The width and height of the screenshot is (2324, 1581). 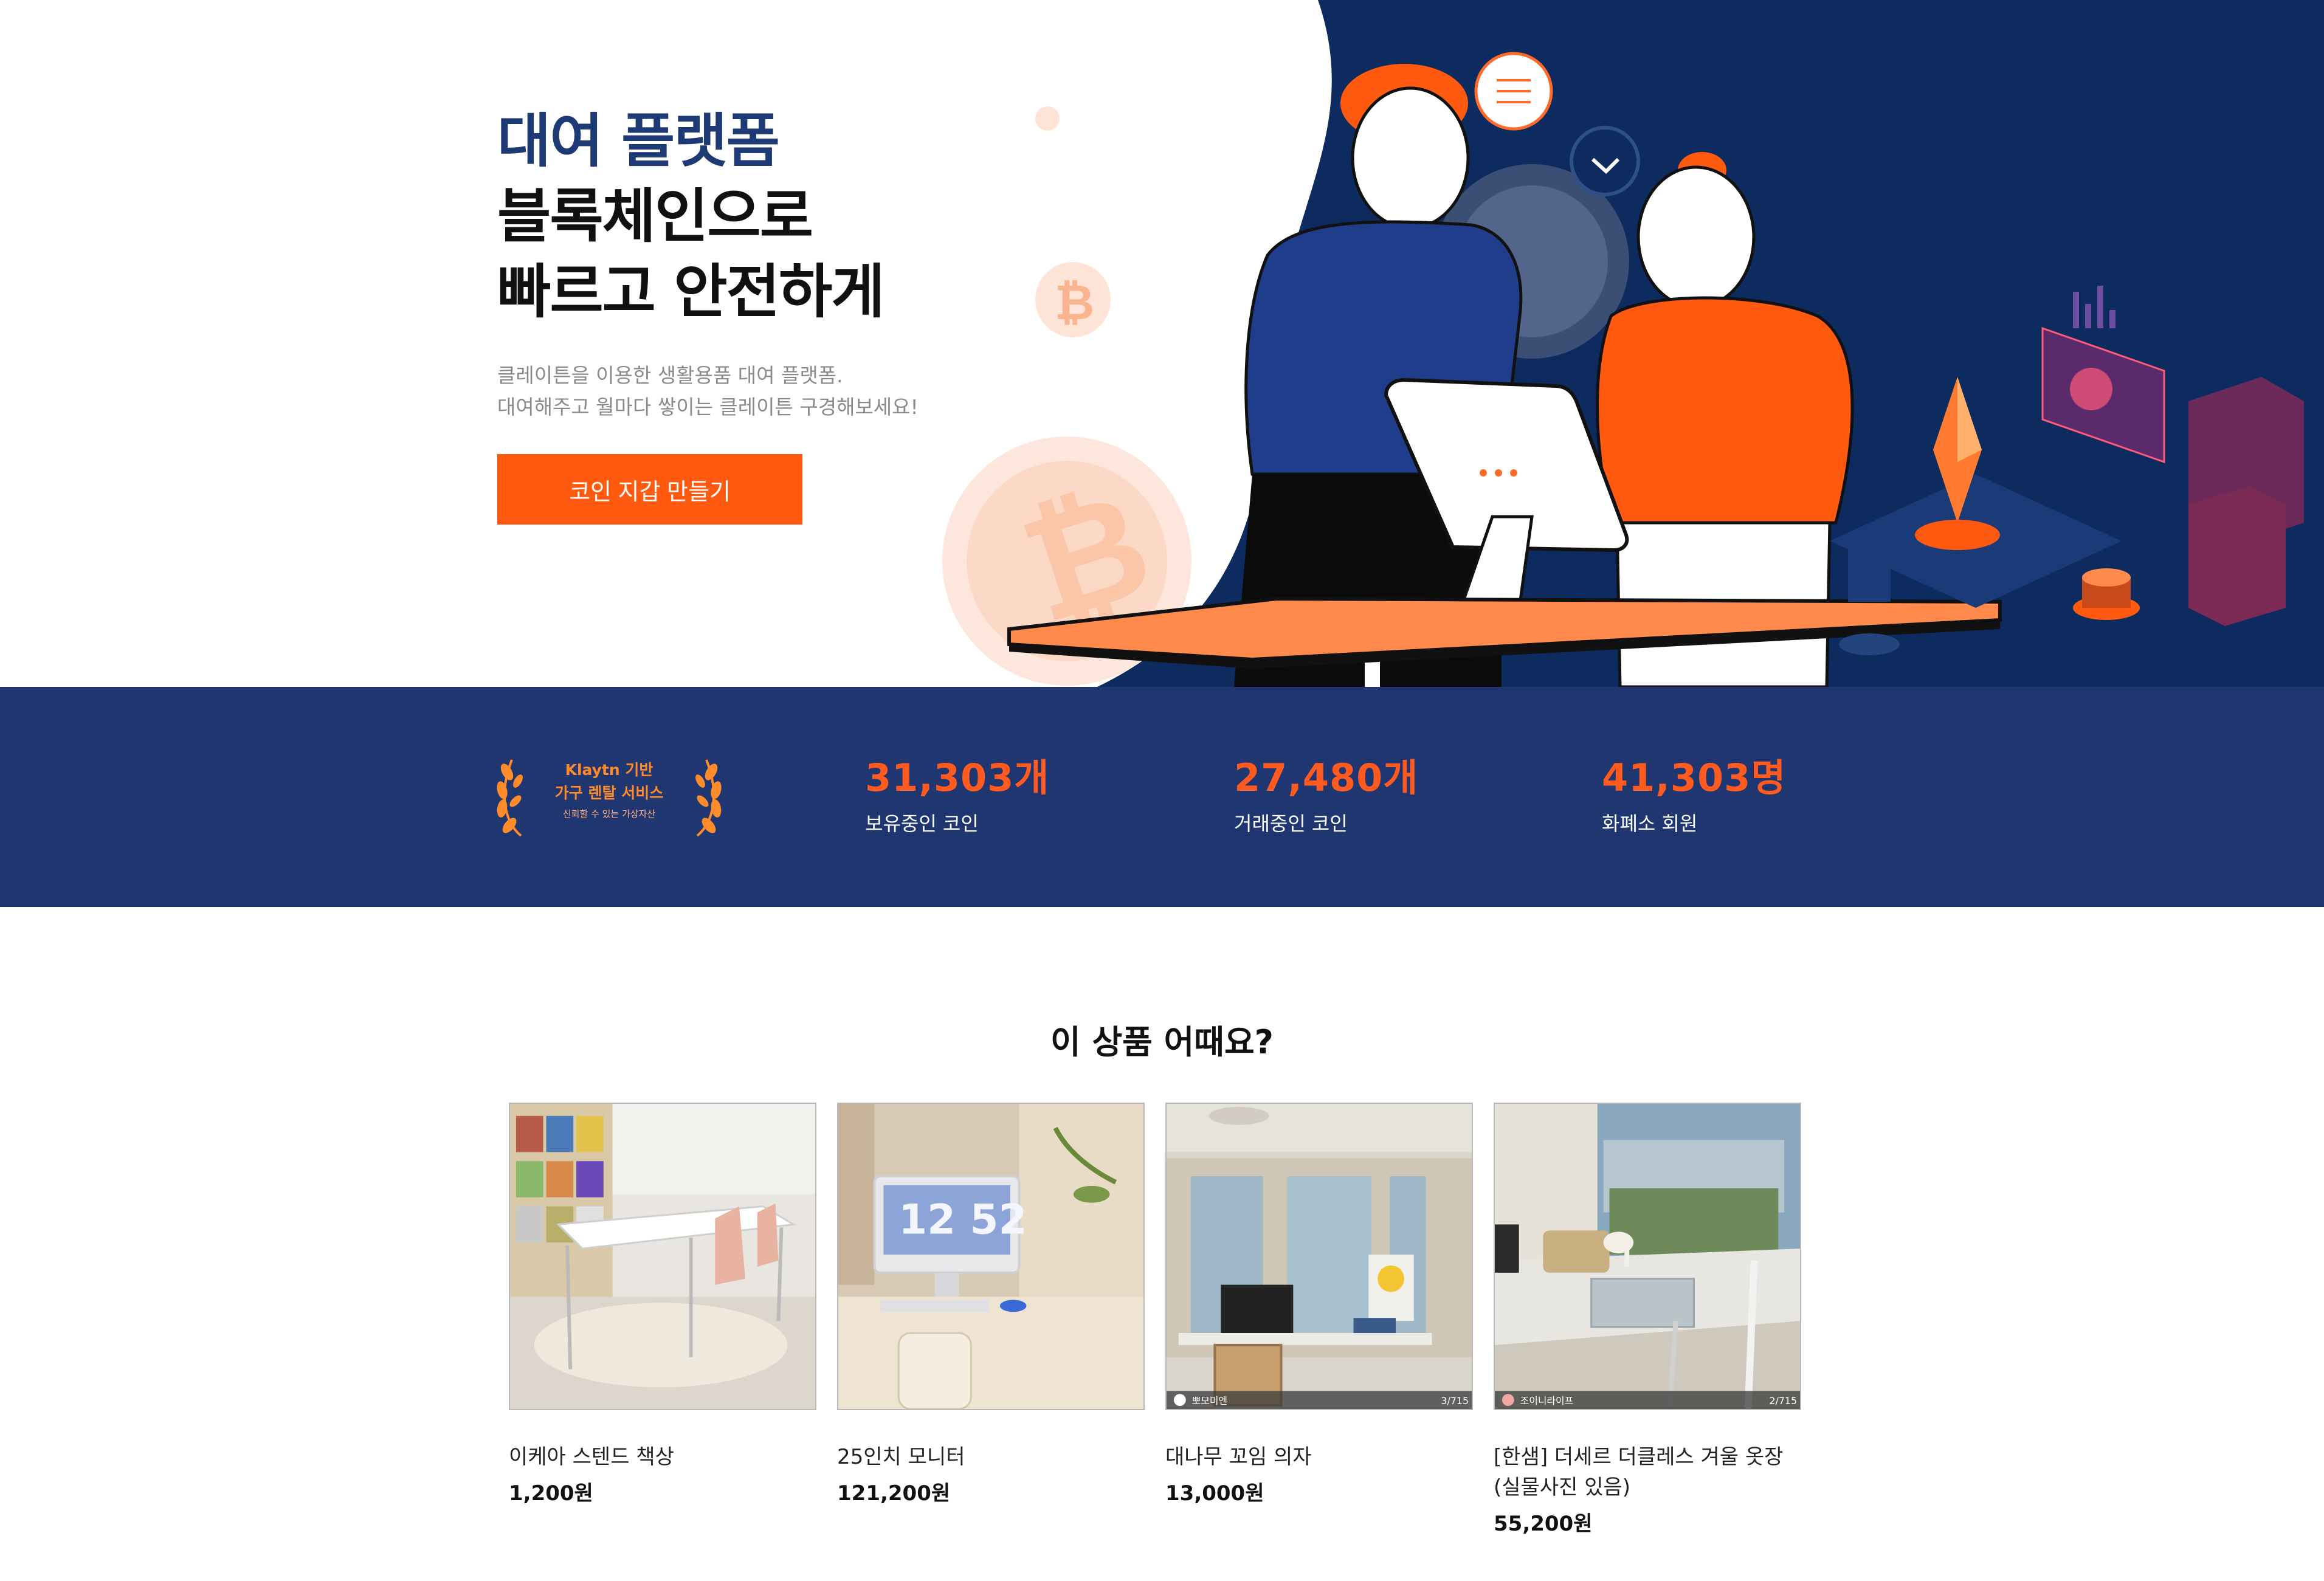 I want to click on product-card-monitor: 12 52 25인치 모니터 121,200원, so click(x=991, y=1305).